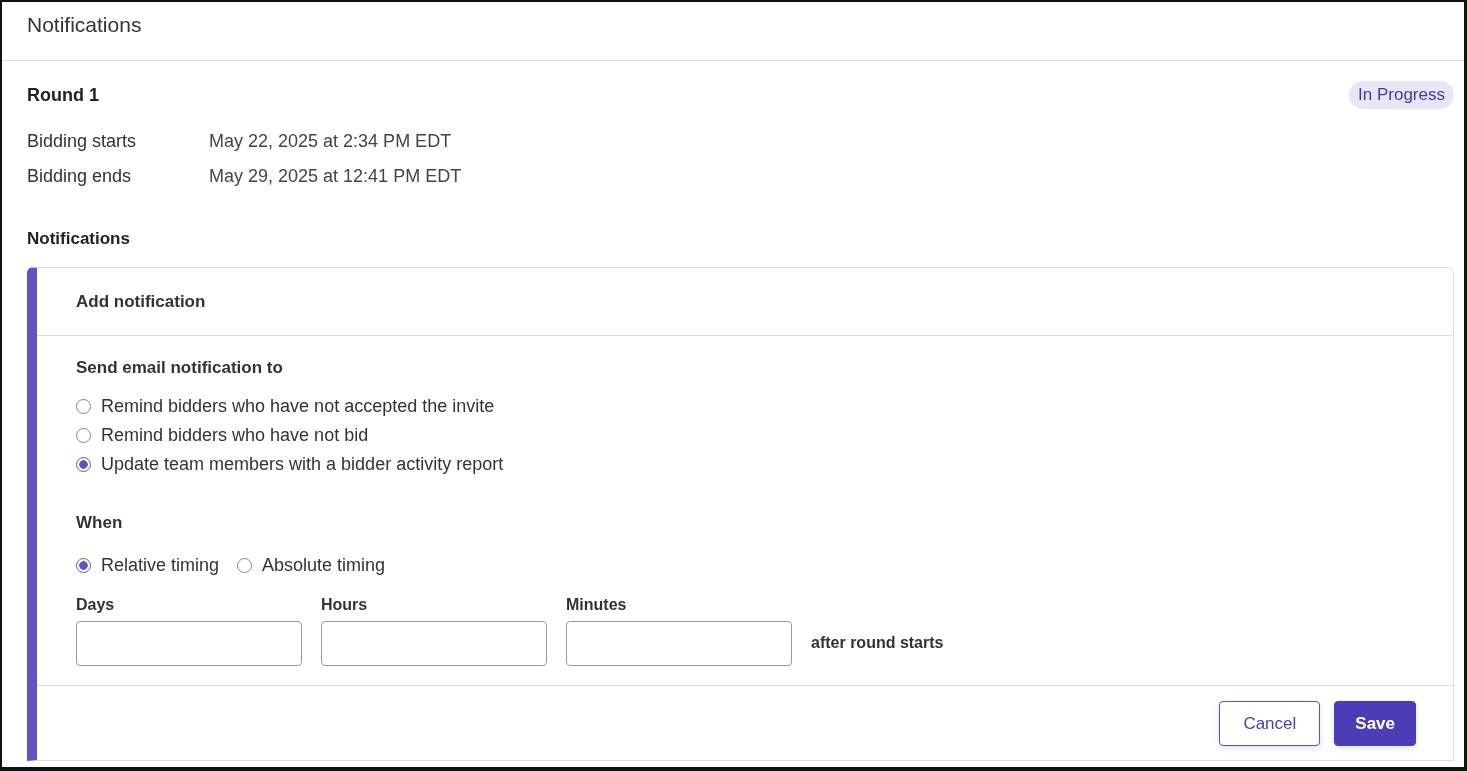 This screenshot has width=1467, height=771. Describe the element at coordinates (63, 95) in the screenshot. I see `round-title: Round 1` at that location.